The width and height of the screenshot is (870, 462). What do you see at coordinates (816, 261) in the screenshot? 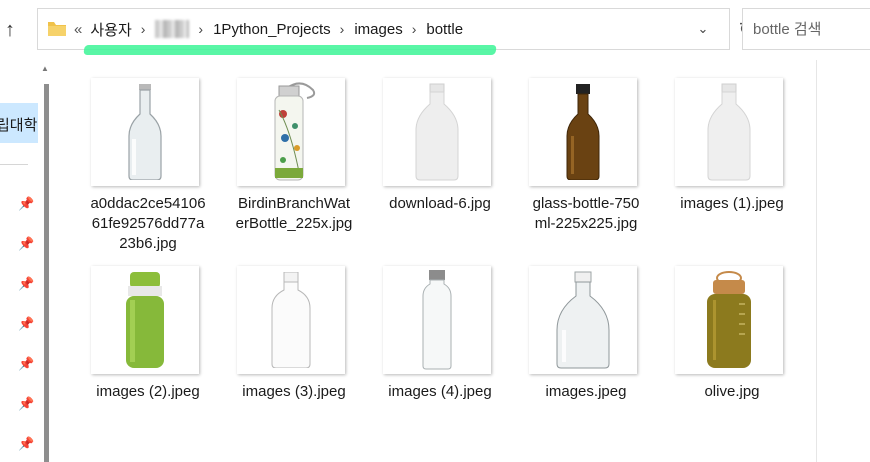
I see `content-divider` at bounding box center [816, 261].